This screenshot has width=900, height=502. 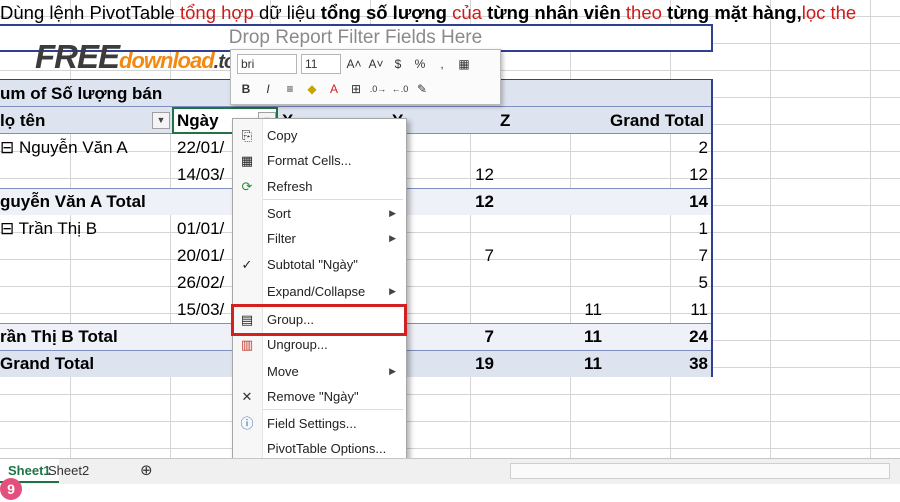 I want to click on menu-item-label: Copy, so click(x=282, y=135).